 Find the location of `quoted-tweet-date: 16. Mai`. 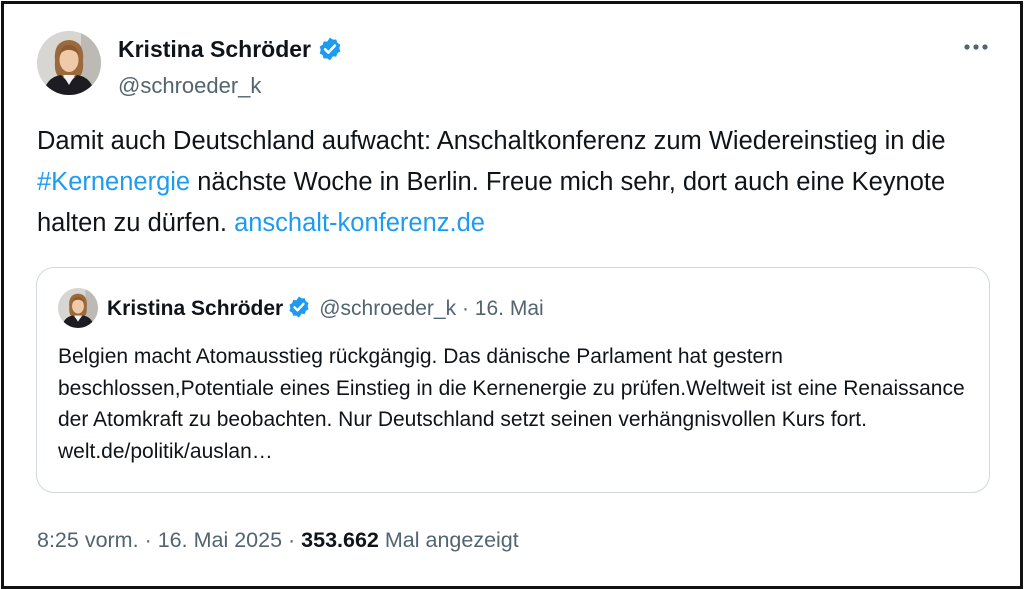

quoted-tweet-date: 16. Mai is located at coordinates (509, 308).